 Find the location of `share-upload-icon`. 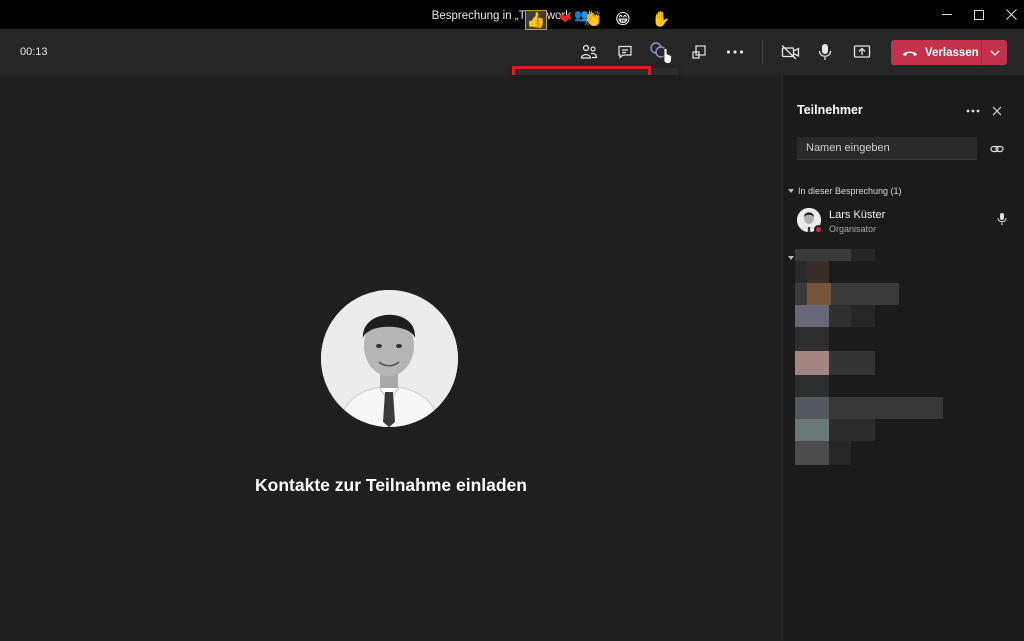

share-upload-icon is located at coordinates (862, 51).